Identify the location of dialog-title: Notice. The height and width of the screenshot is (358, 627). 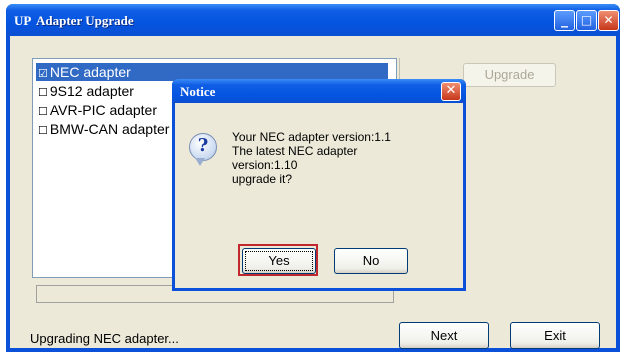
(198, 91).